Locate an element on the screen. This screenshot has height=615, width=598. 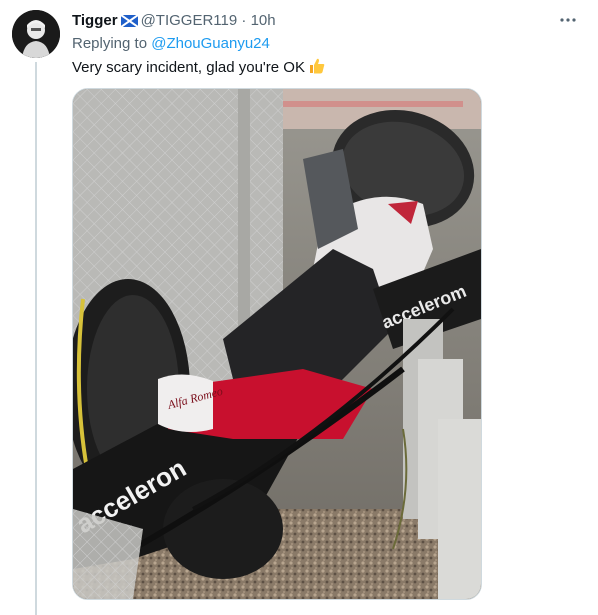
replying-to: Replying to @ZhouGuanyu24 is located at coordinates (171, 44).